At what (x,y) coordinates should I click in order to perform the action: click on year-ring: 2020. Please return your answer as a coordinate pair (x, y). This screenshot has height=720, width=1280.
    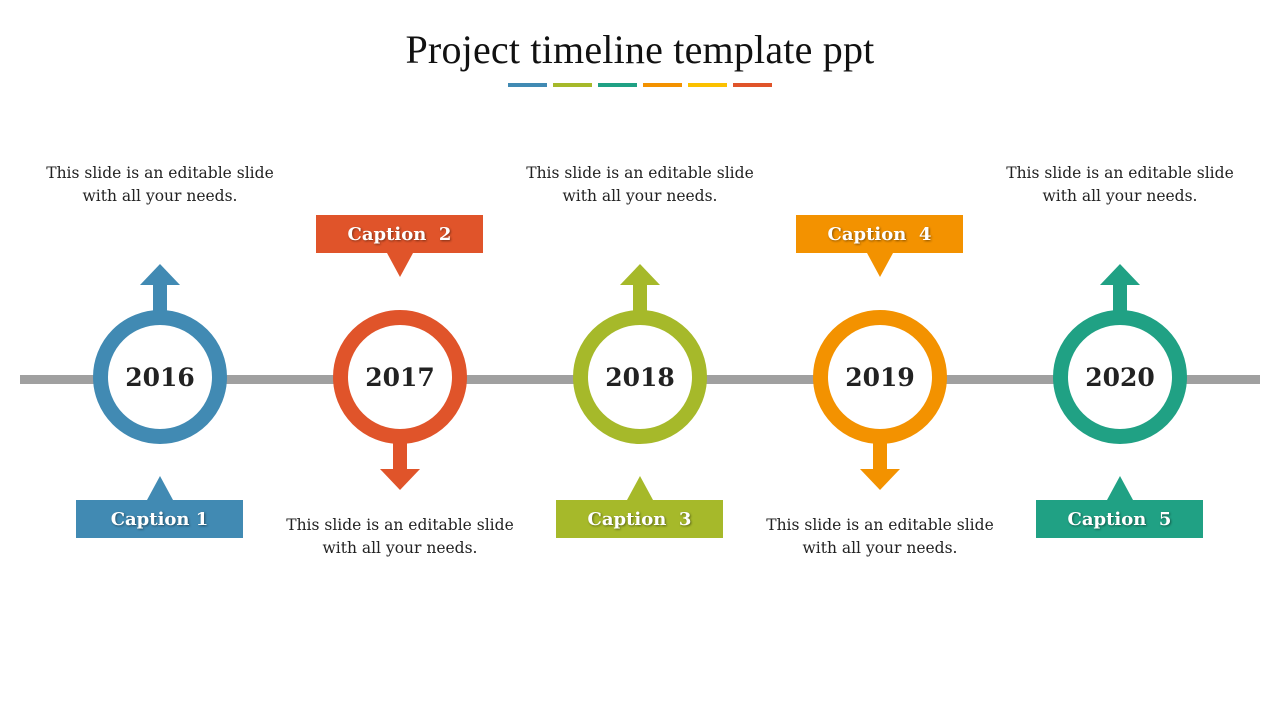
    Looking at the image, I should click on (1120, 377).